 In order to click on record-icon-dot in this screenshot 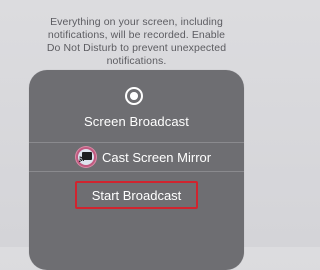, I will do `click(134, 96)`.